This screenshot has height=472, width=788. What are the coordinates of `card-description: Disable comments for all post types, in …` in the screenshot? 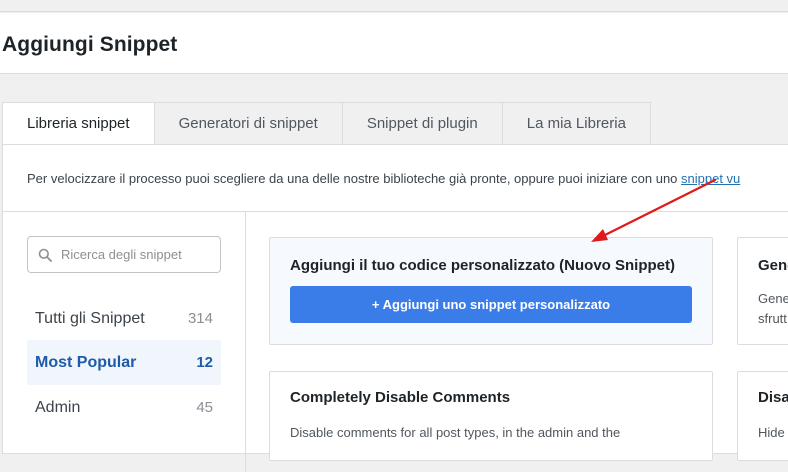 It's located at (455, 432).